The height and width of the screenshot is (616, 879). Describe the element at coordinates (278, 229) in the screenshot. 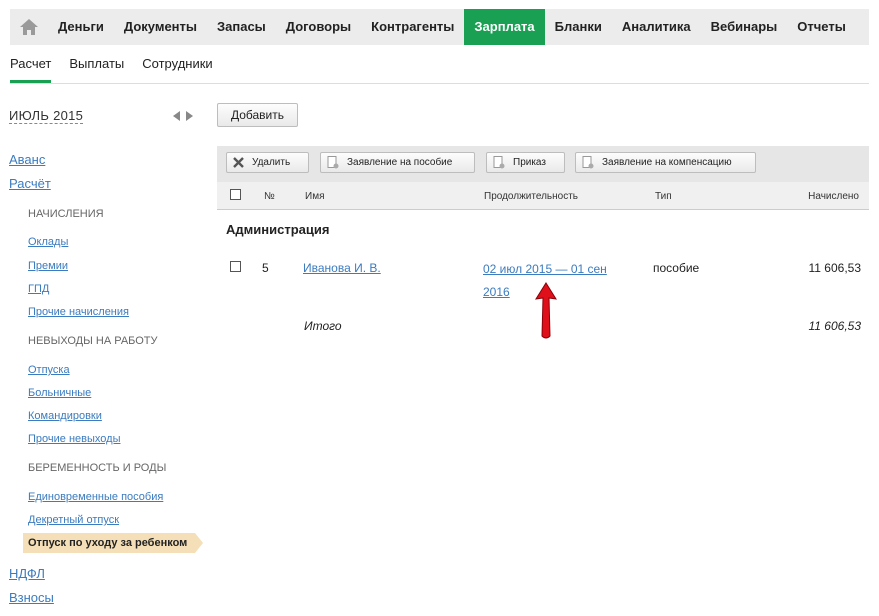

I see `group-title: Администрация` at that location.